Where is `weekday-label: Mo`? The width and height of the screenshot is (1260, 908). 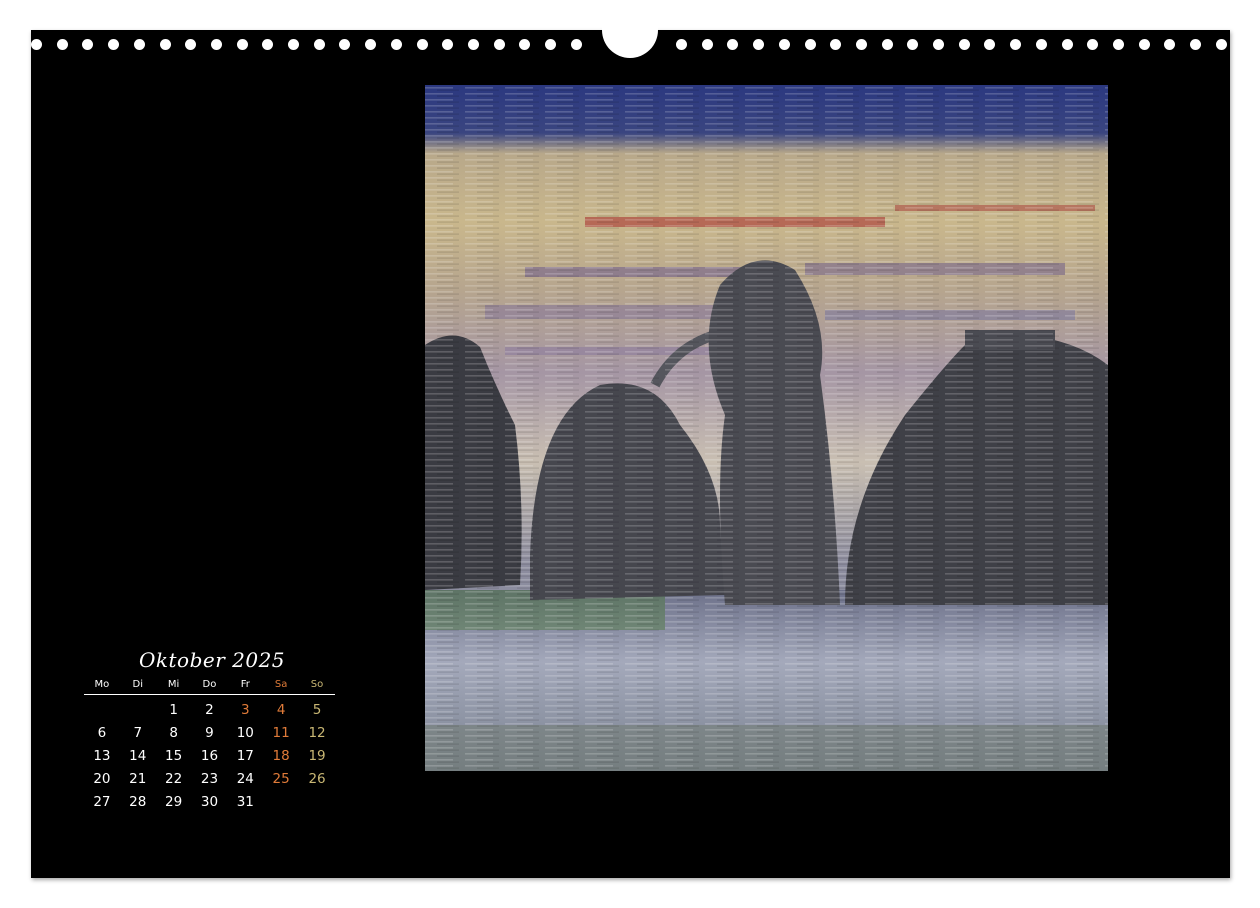
weekday-label: Mo is located at coordinates (102, 685).